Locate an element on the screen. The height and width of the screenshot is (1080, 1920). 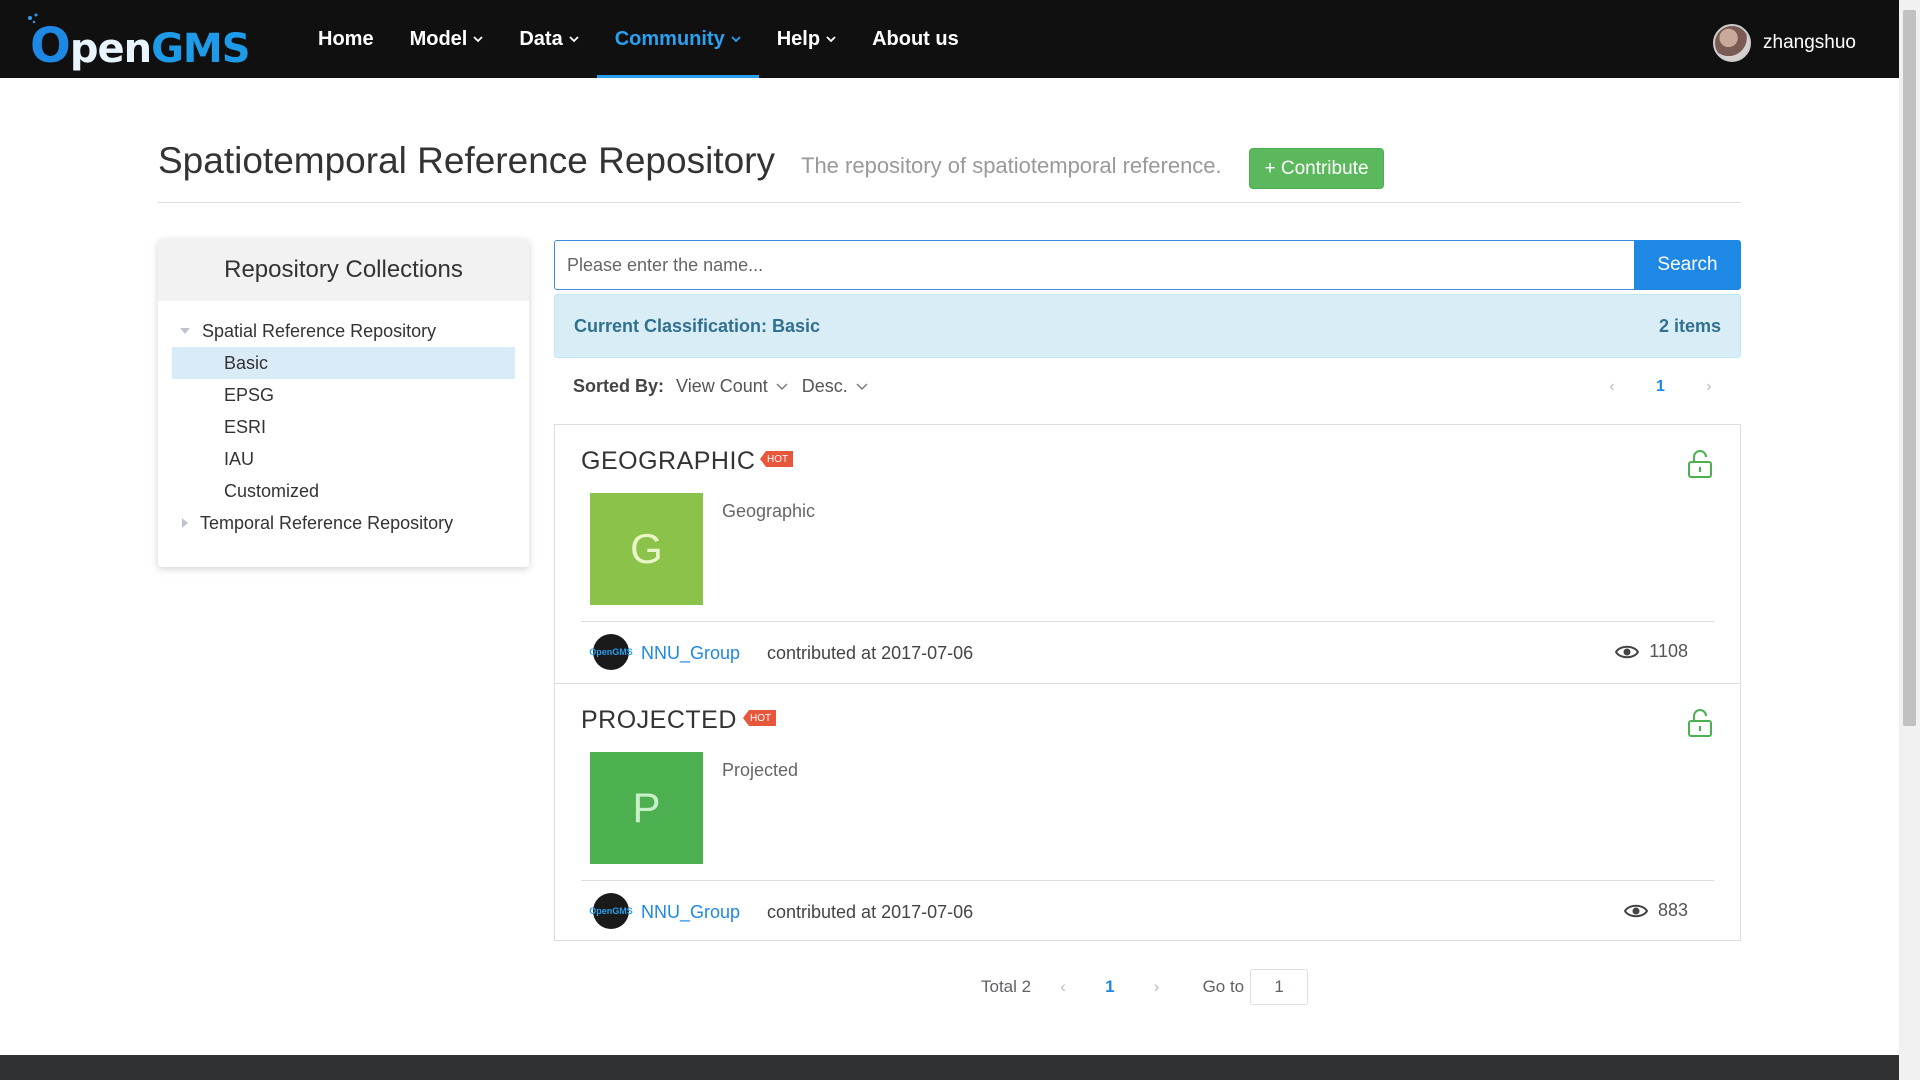
main-nav: Home Model Data Community Help About us is located at coordinates (638, 39).